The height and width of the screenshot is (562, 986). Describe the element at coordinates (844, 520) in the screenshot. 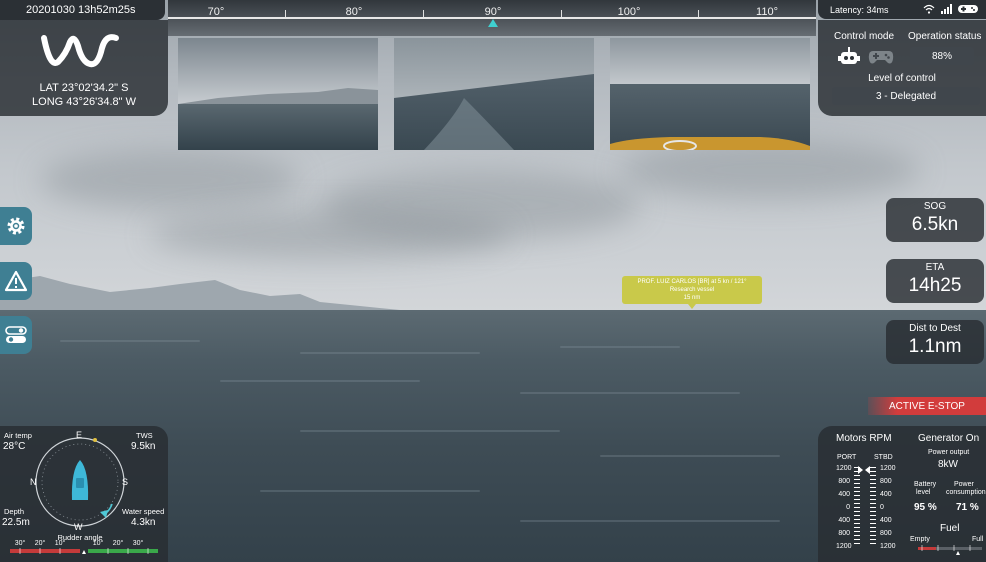

I see `rpm-tick-port: 400` at that location.